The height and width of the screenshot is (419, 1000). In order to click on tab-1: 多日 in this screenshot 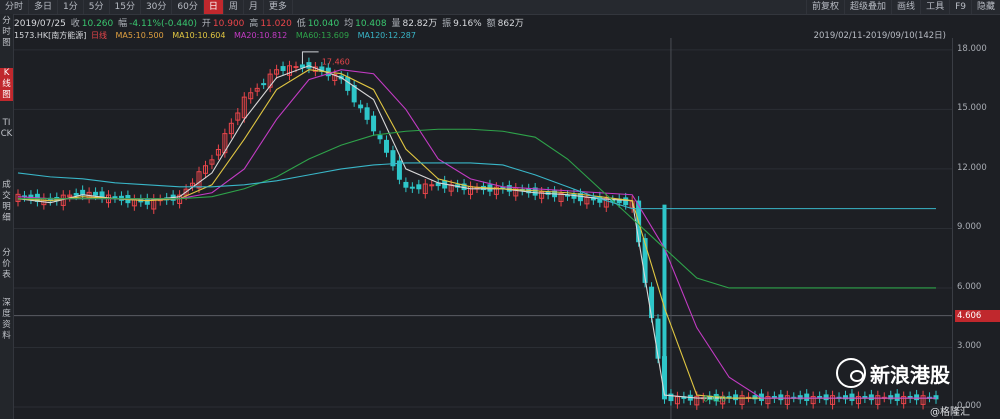, I will do `click(44, 7)`.